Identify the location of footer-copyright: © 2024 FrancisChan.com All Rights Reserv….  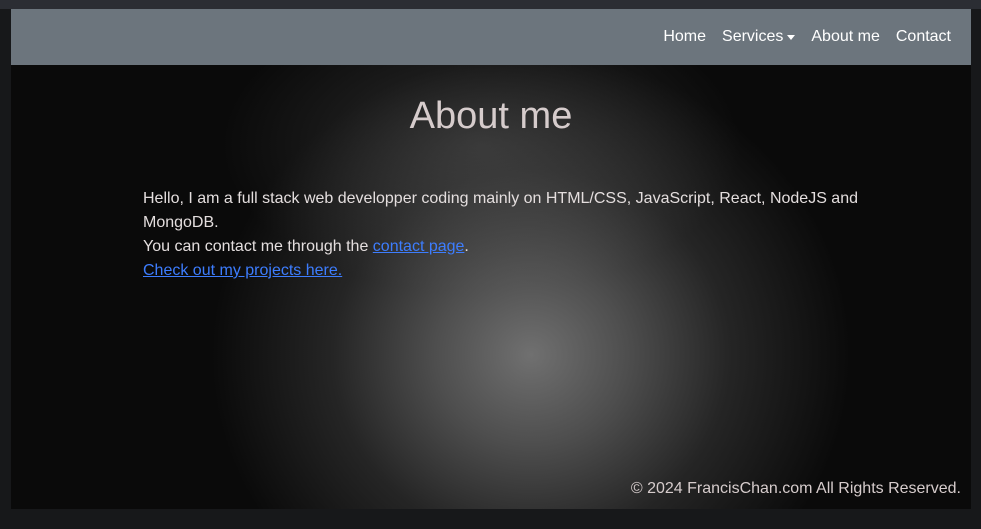
(795, 488).